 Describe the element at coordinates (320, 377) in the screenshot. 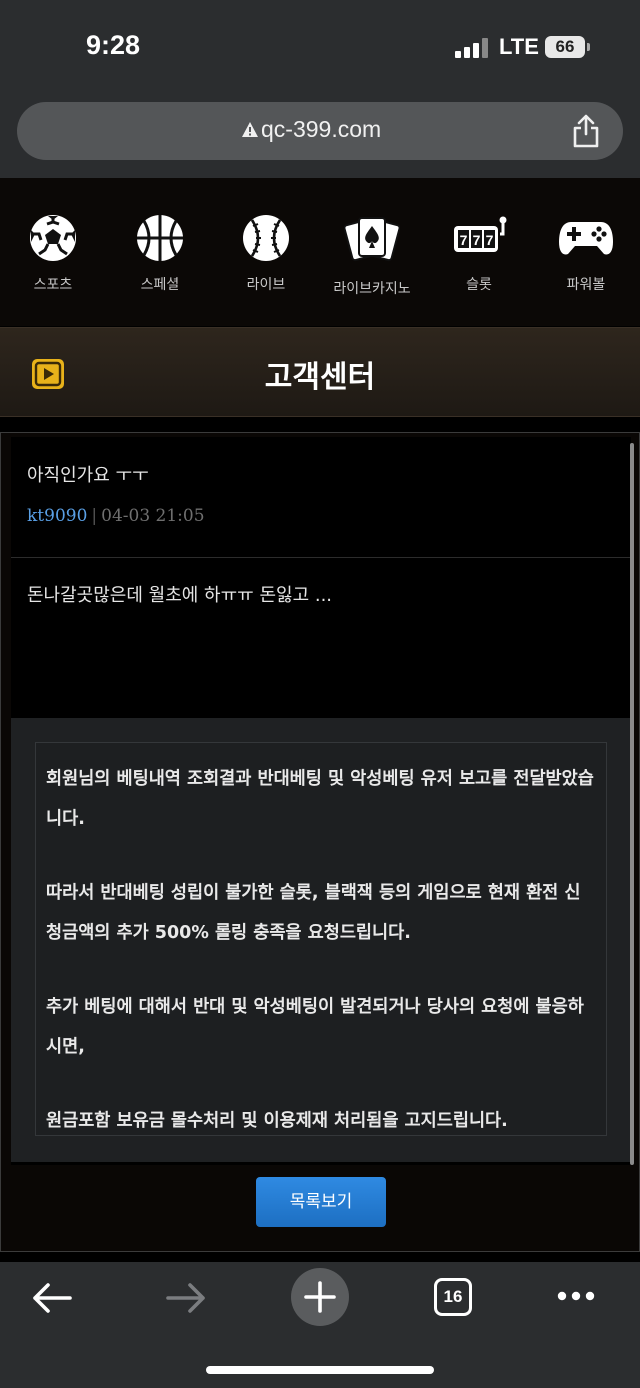

I see `page-title: 고객센터` at that location.